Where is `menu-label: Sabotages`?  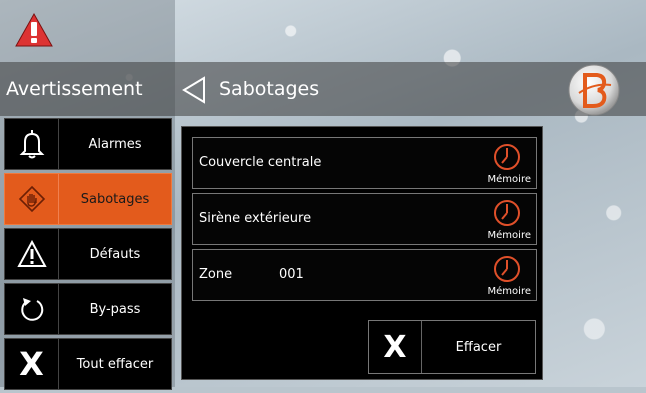
menu-label: Sabotages is located at coordinates (115, 199).